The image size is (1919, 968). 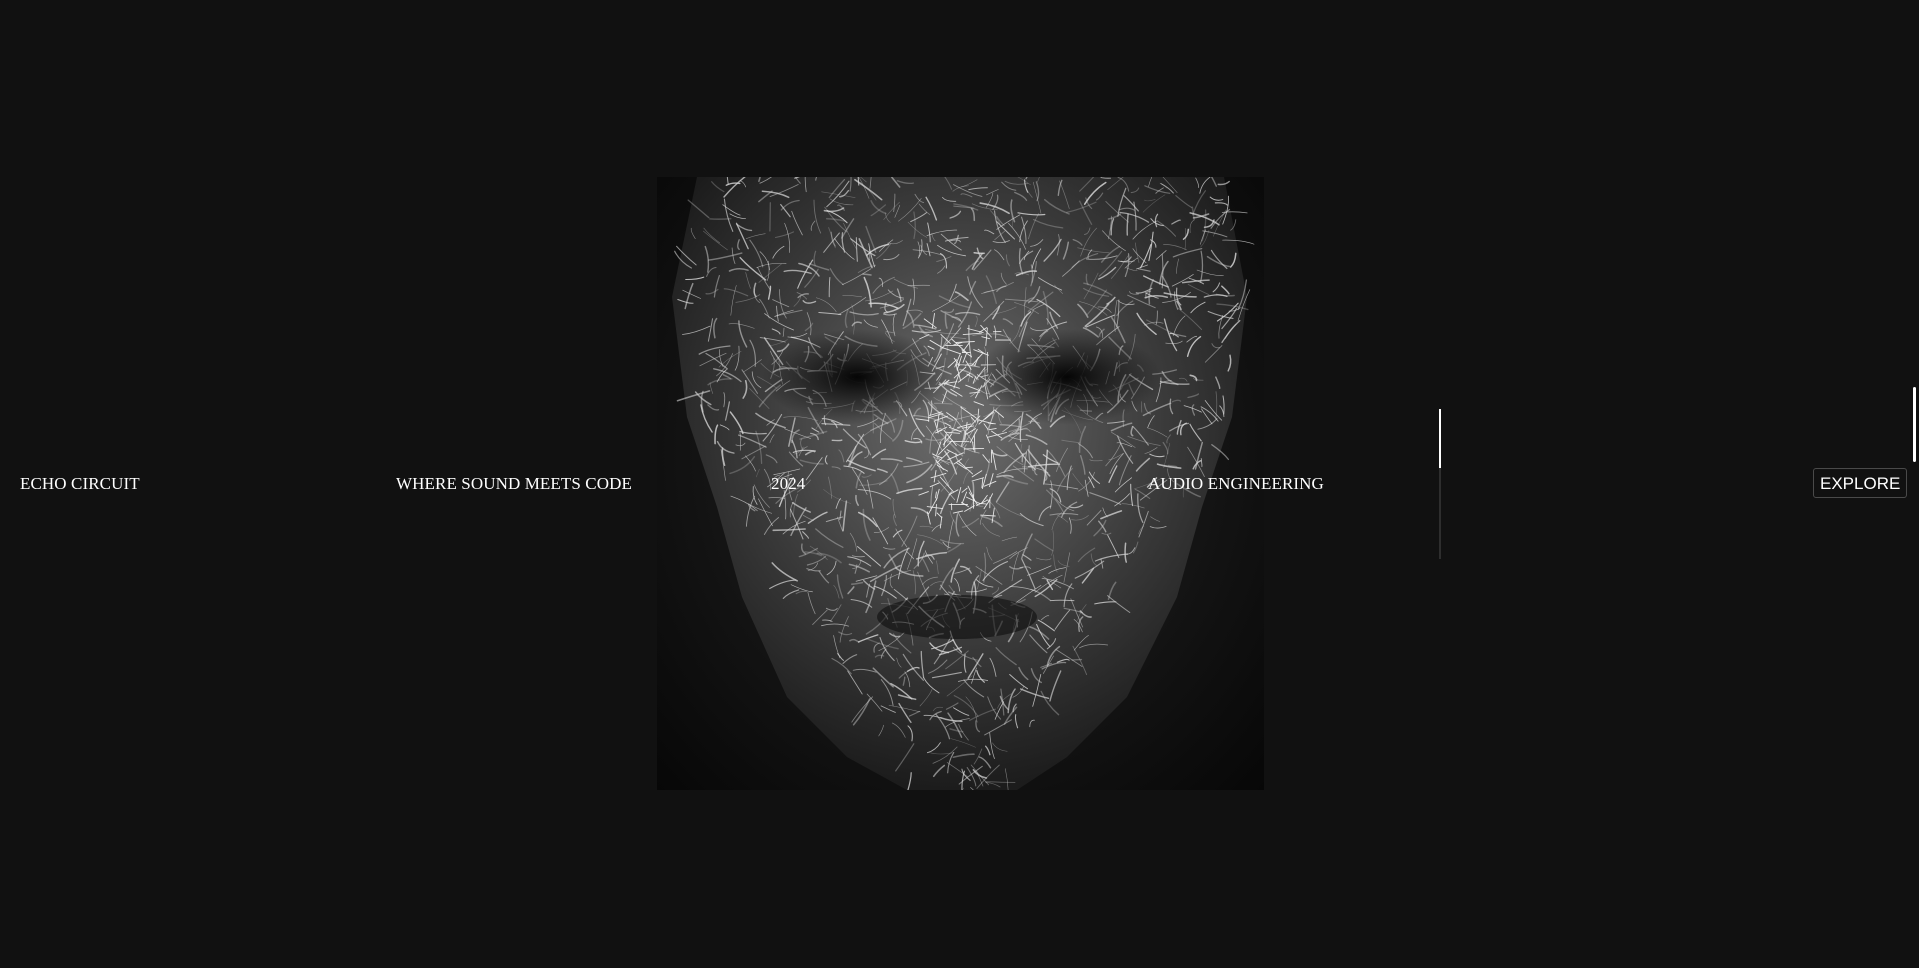 What do you see at coordinates (788, 483) in the screenshot?
I see `year-label: 2024` at bounding box center [788, 483].